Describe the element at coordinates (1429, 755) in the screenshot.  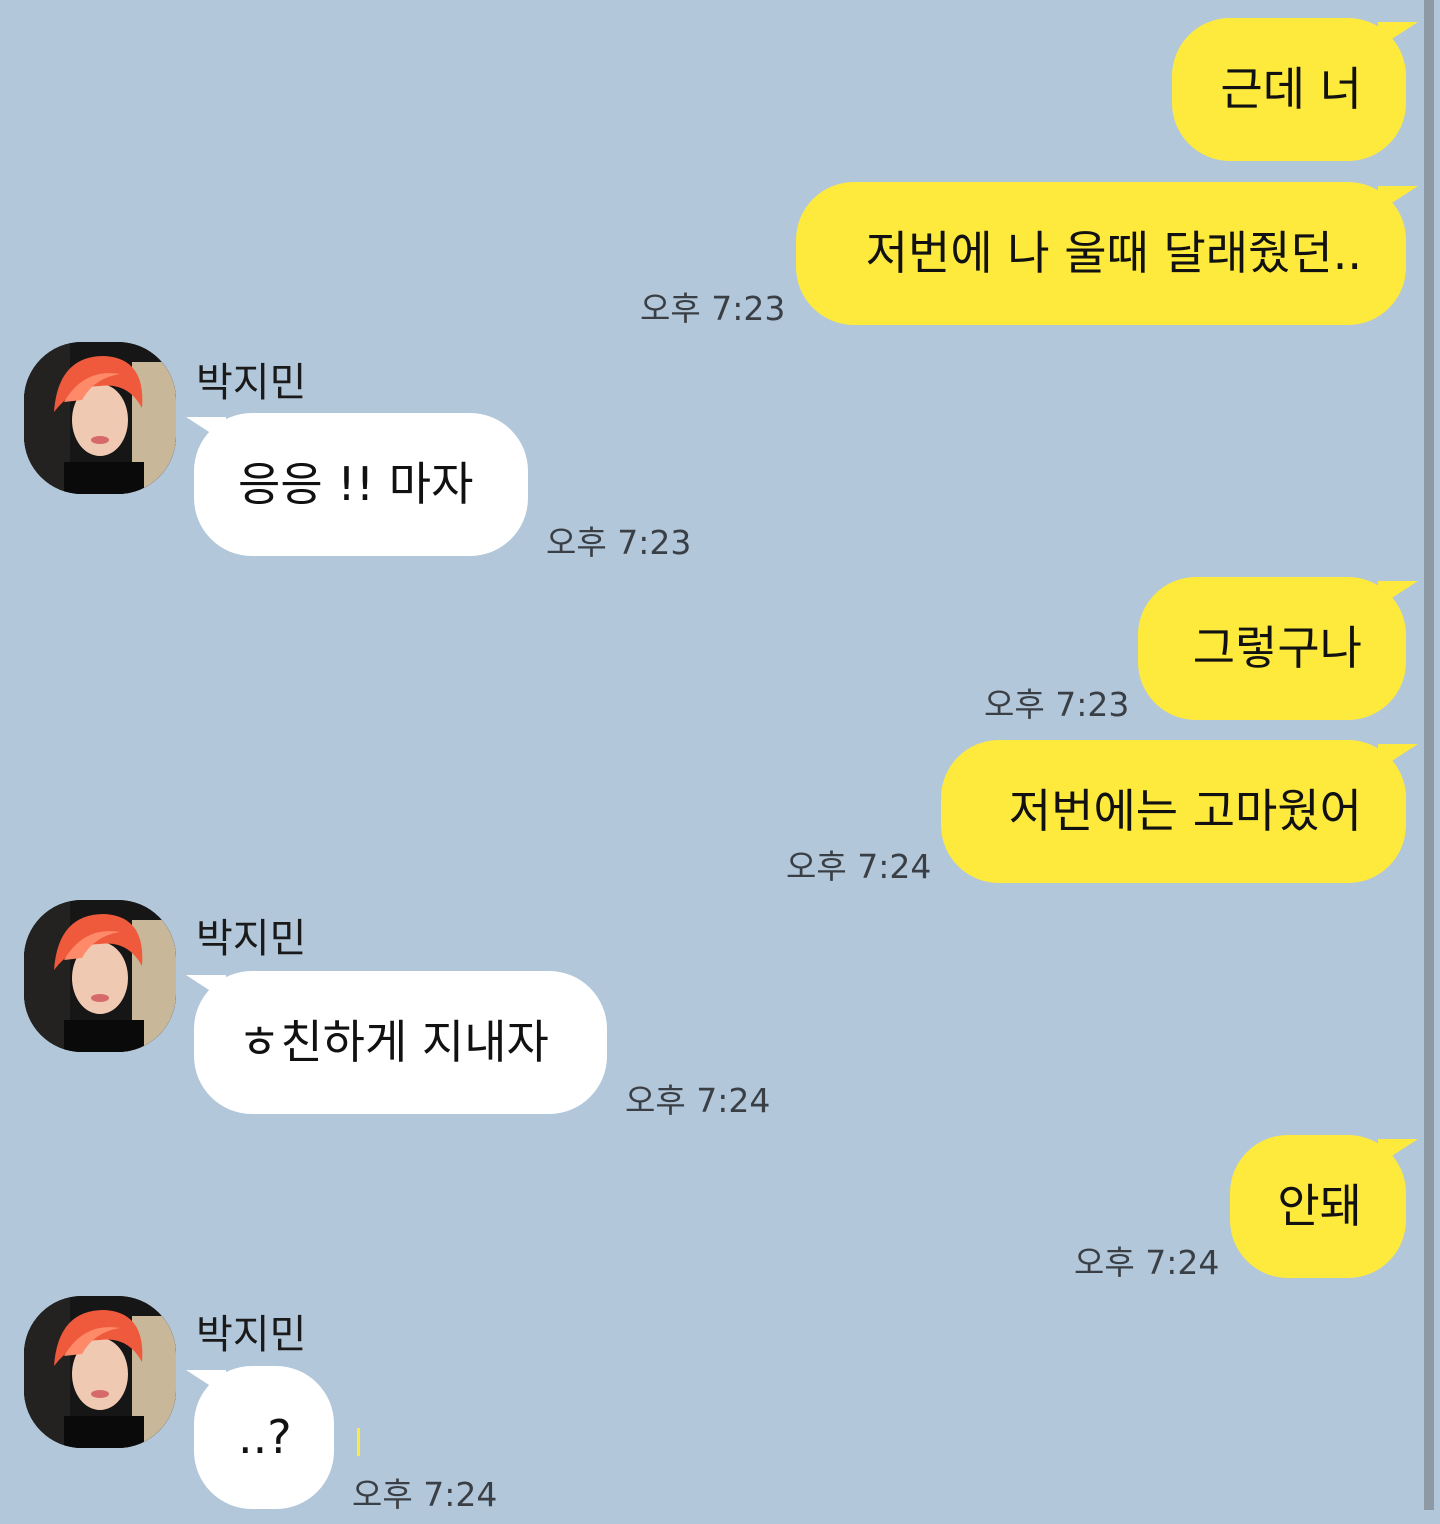
I see `scrollbar` at that location.